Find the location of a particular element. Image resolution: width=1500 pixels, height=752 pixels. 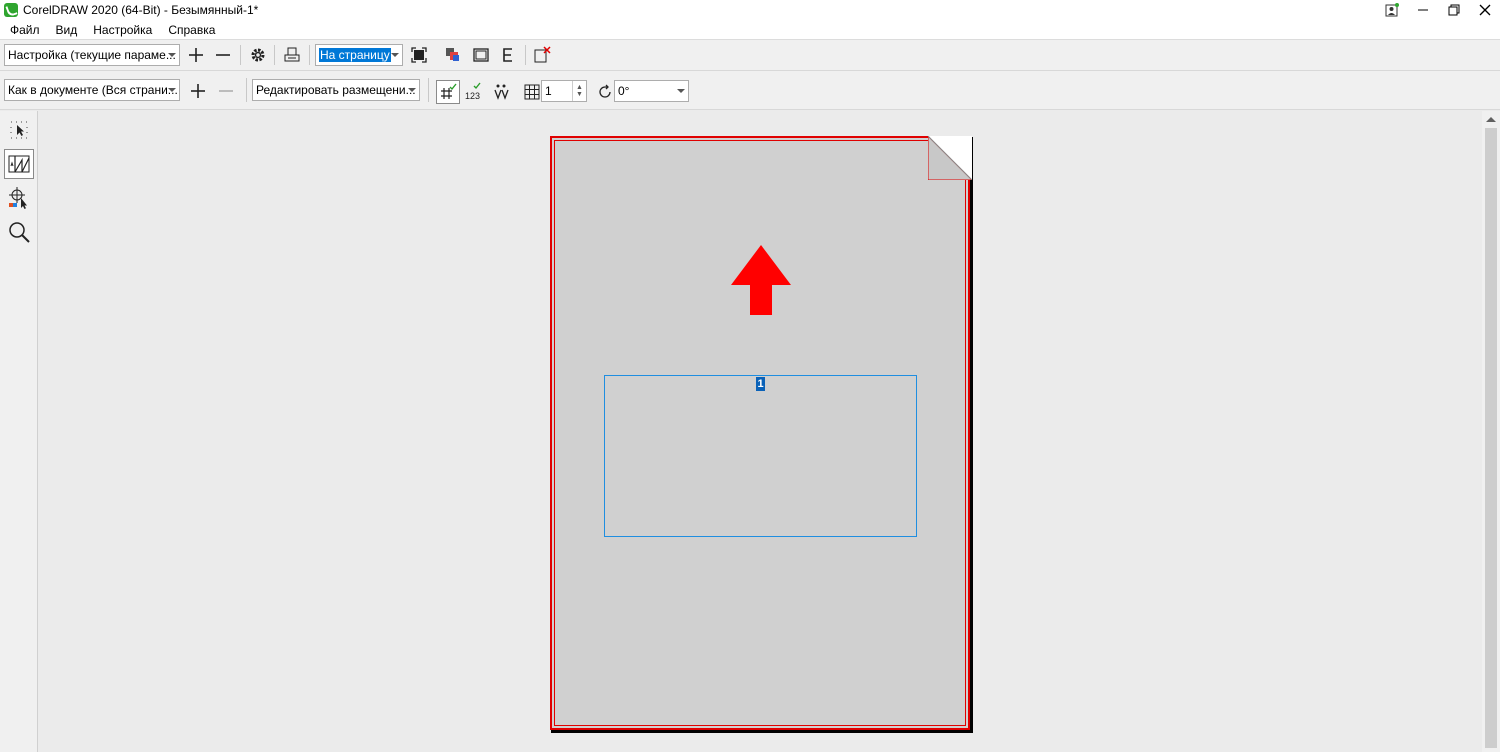

add-preset-button is located at coordinates (196, 55).